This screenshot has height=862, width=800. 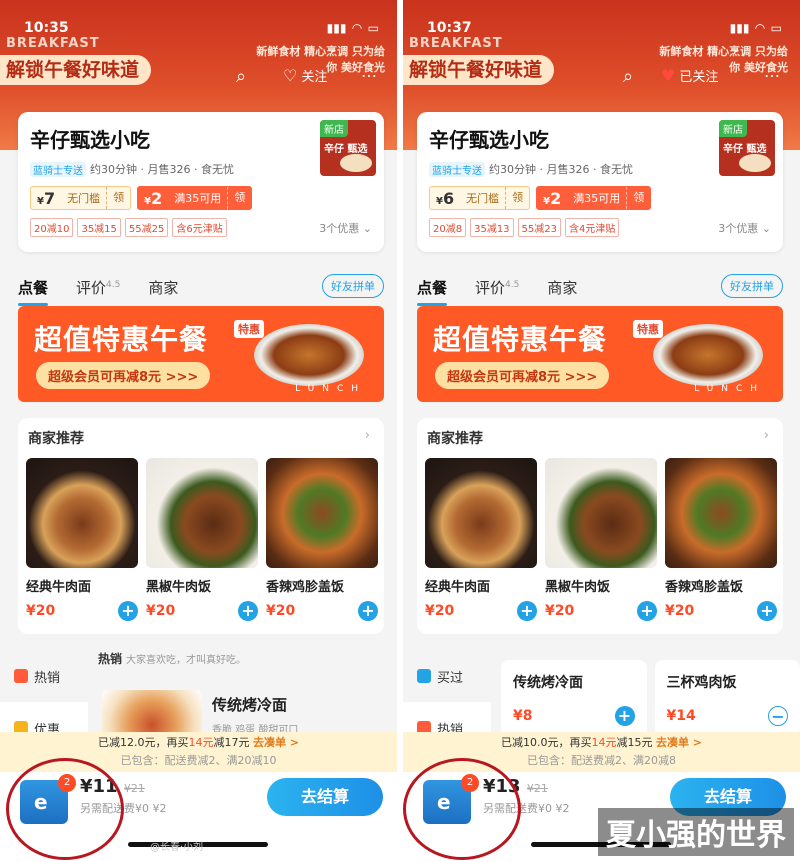 What do you see at coordinates (733, 128) in the screenshot?
I see `new-shop-badge: 新店` at bounding box center [733, 128].